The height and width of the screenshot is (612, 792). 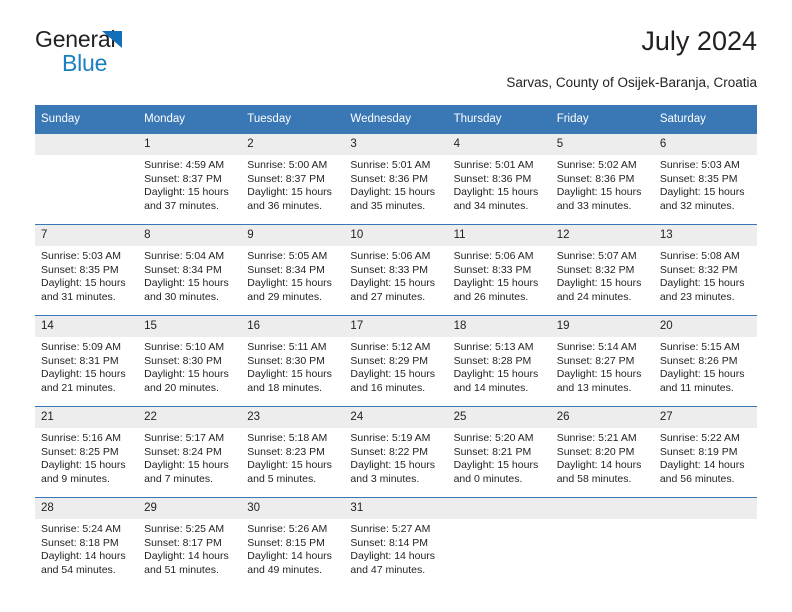 What do you see at coordinates (698, 360) in the screenshot?
I see `sunset-text: Sunset: 8:26 PM` at bounding box center [698, 360].